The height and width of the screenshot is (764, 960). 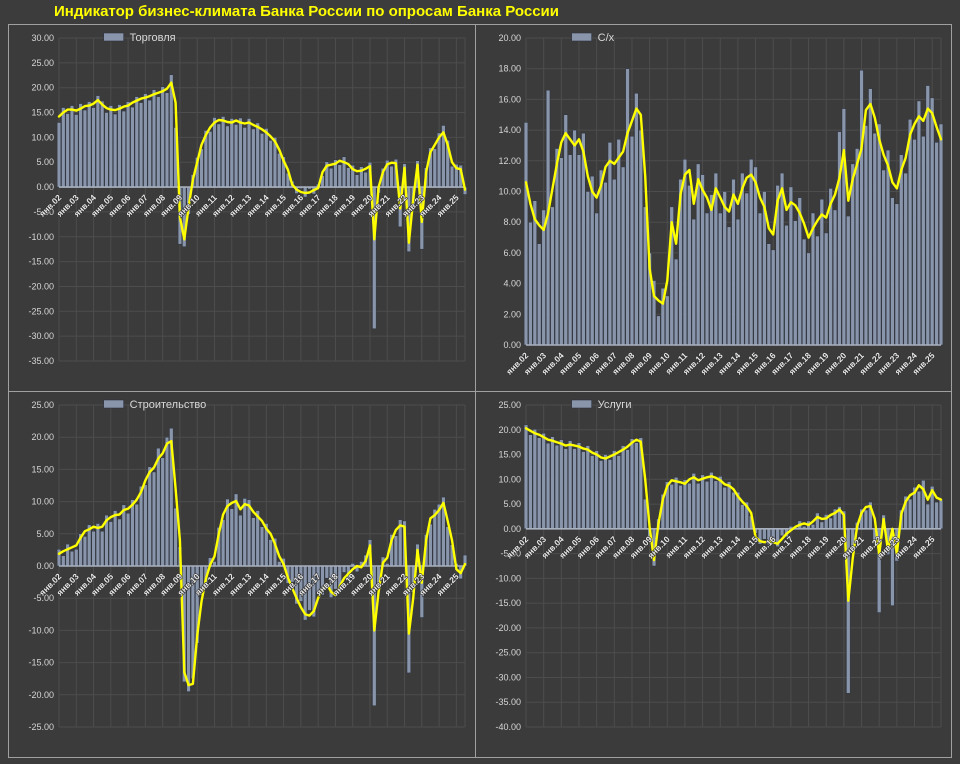 What do you see at coordinates (168, 405) in the screenshot?
I see `svg-text: Строительство` at bounding box center [168, 405].